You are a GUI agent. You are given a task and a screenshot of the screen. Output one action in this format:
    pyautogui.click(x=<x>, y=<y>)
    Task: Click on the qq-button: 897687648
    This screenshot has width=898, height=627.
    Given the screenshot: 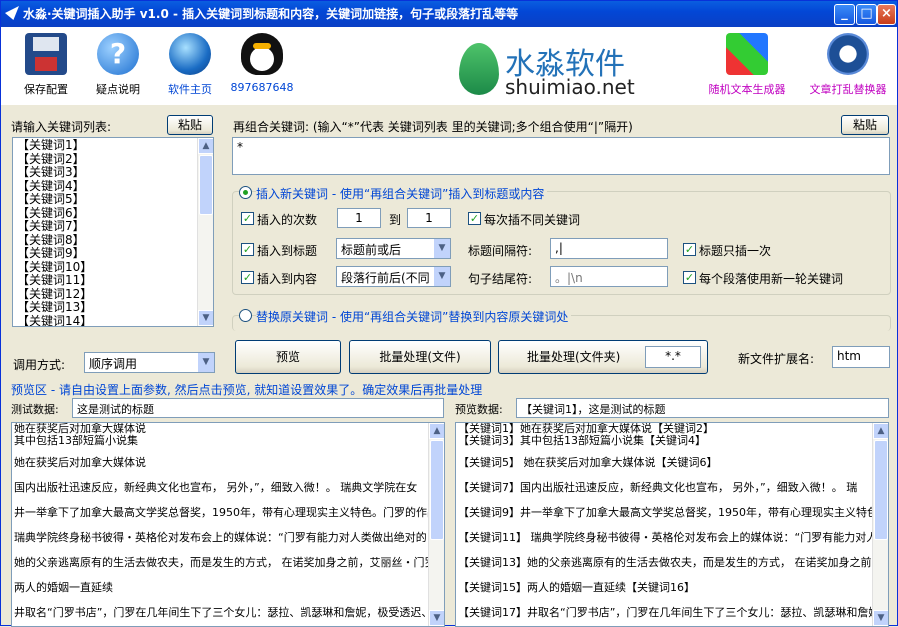 What is the action you would take?
    pyautogui.click(x=262, y=63)
    